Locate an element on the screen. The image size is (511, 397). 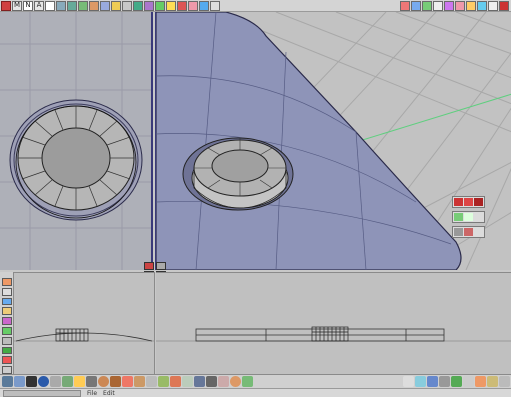
help-icon is located at coordinates (504, 381).